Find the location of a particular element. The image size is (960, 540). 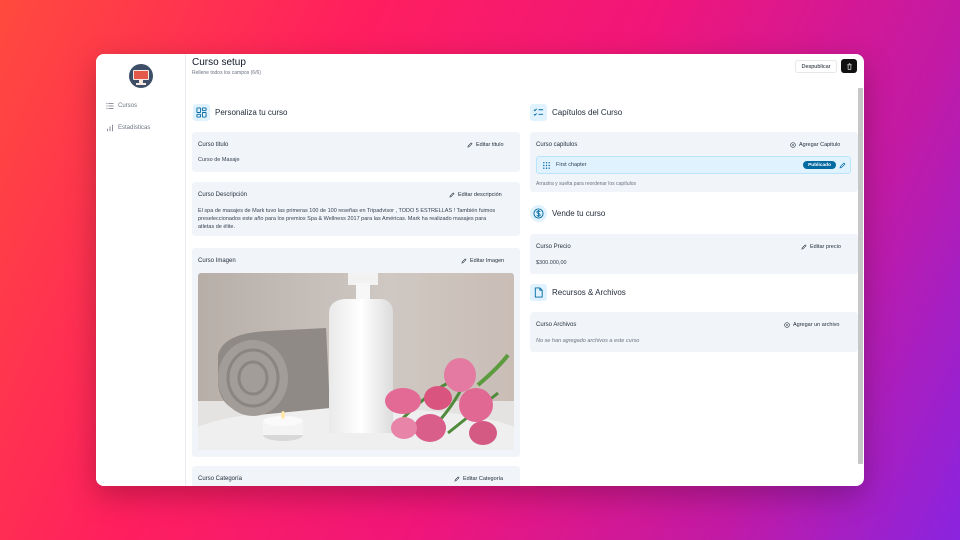

unpublish-button: Despublicar is located at coordinates (816, 66).